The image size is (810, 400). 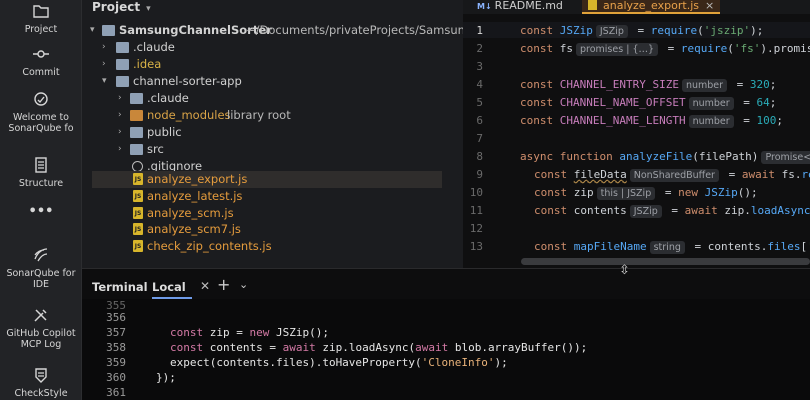 I want to click on project-header: Project ▾, so click(x=121, y=7).